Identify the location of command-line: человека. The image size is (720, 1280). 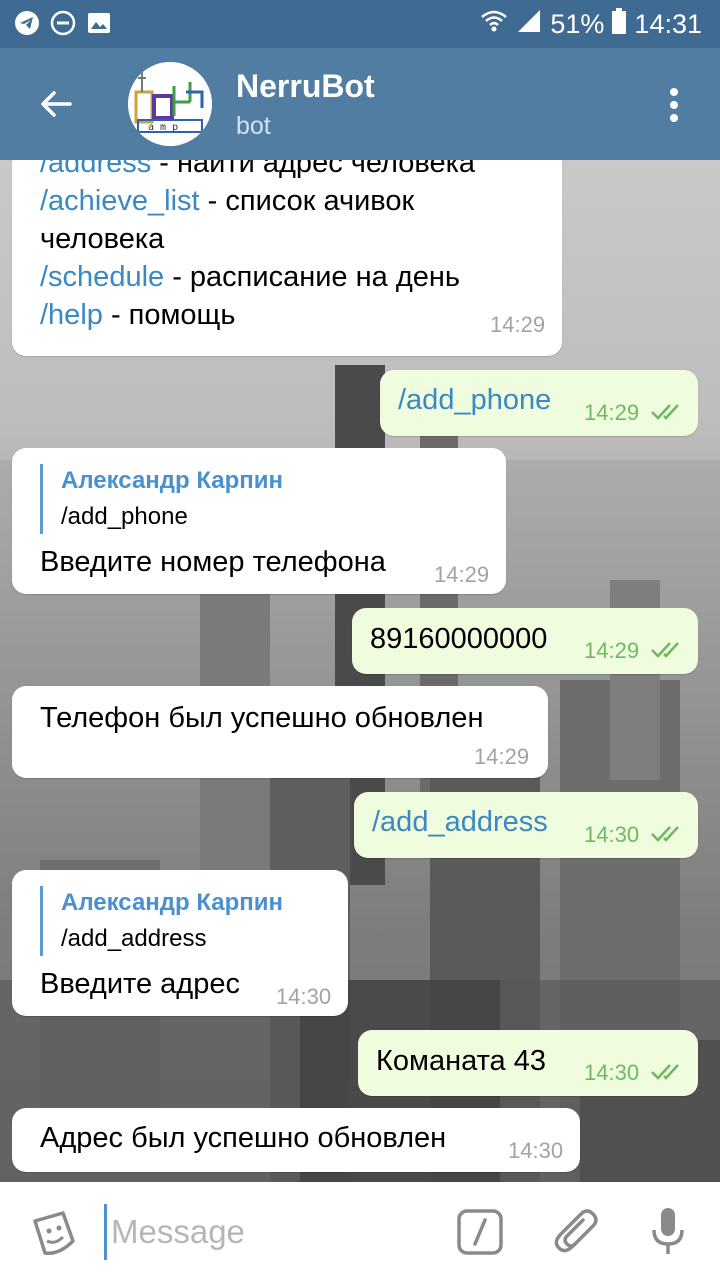
(257, 239).